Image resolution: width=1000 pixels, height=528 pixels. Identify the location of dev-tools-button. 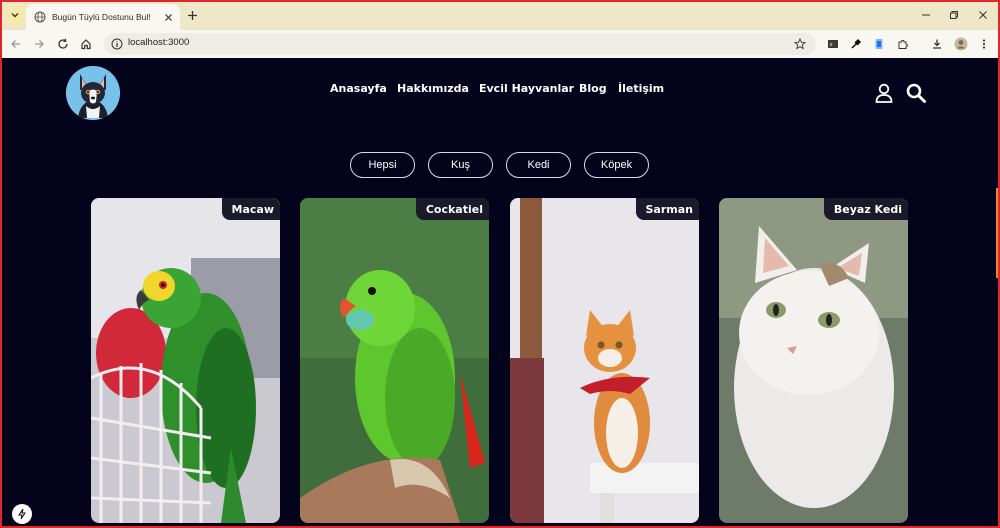
(22, 514).